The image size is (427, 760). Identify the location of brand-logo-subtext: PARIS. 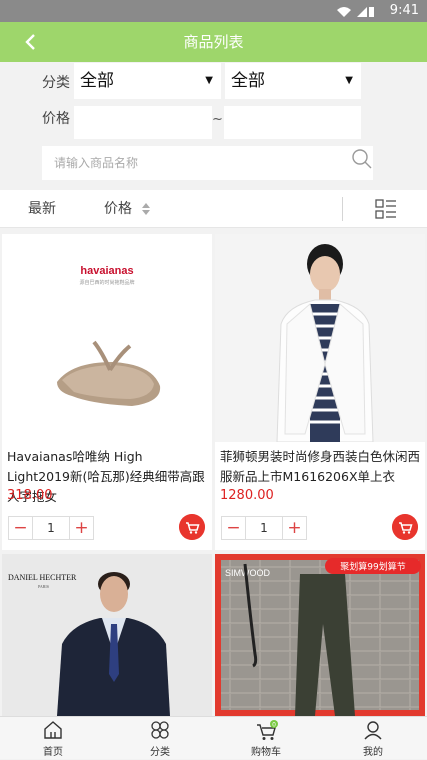
(43, 586).